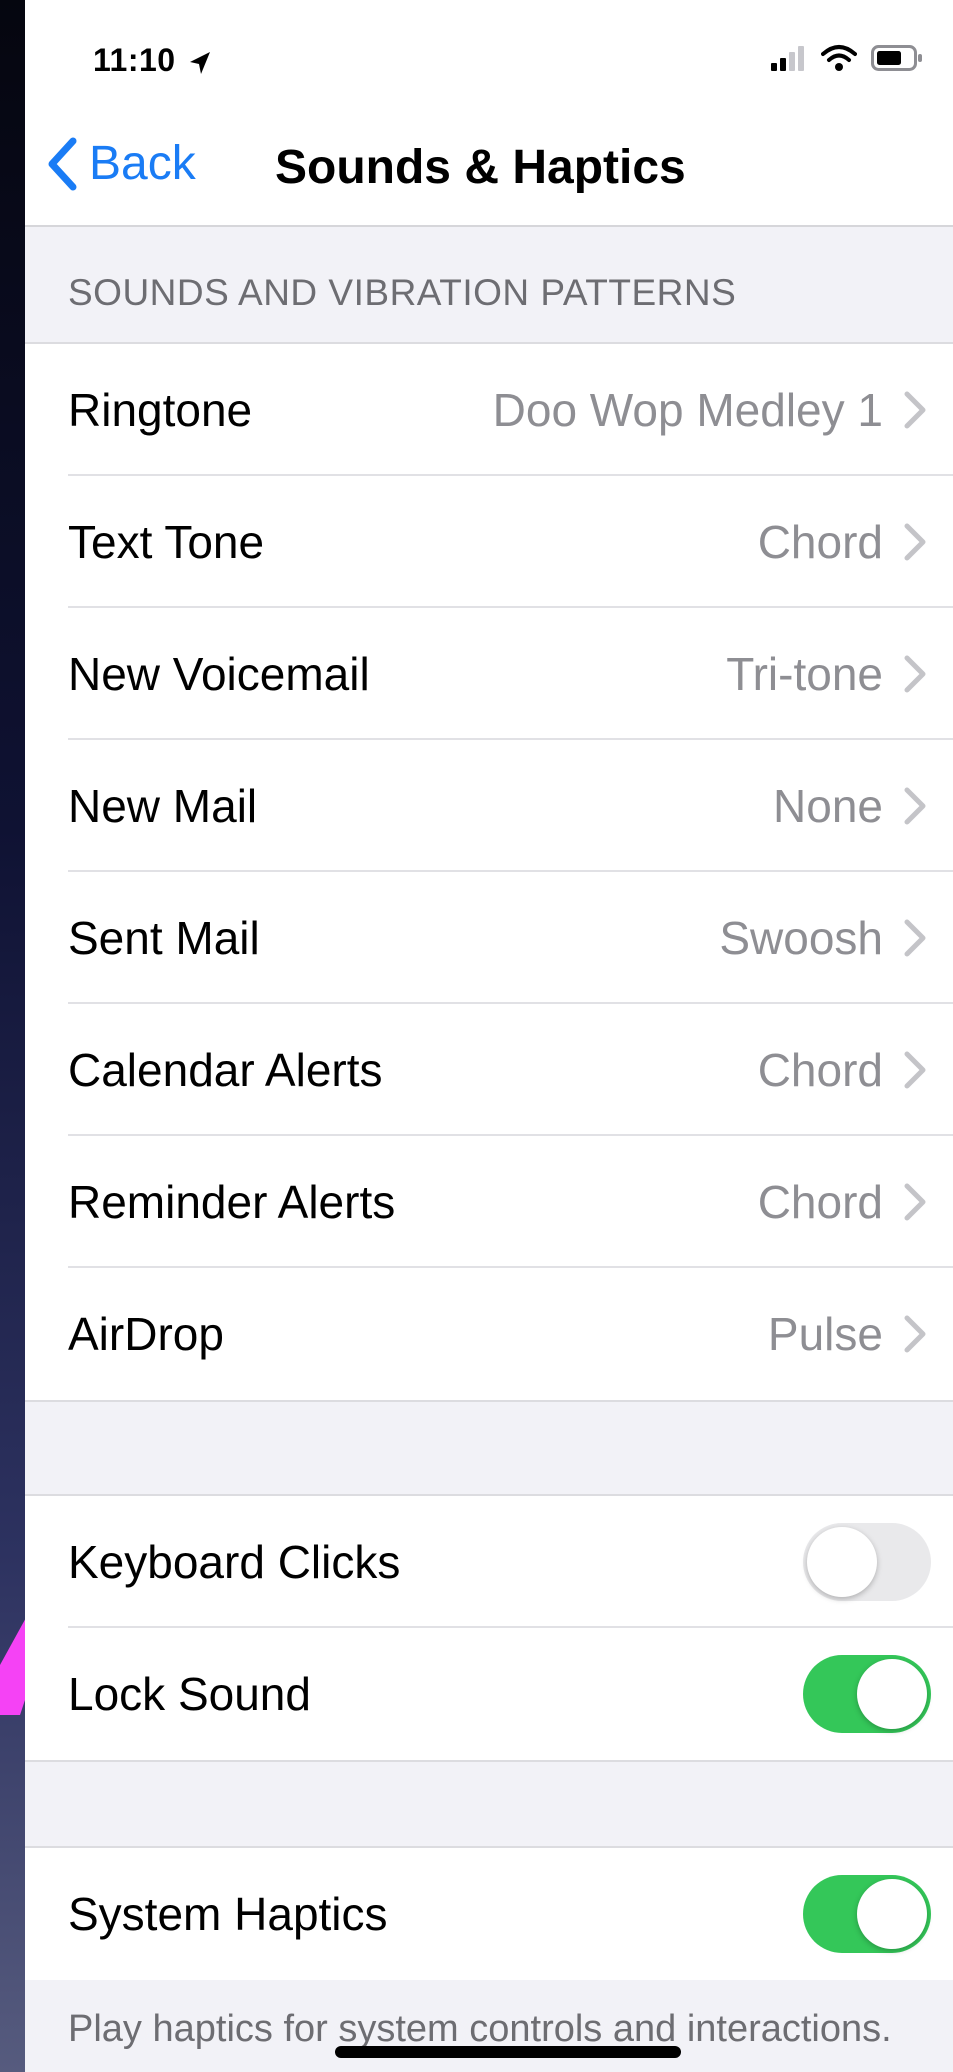  I want to click on status-icons, so click(847, 58).